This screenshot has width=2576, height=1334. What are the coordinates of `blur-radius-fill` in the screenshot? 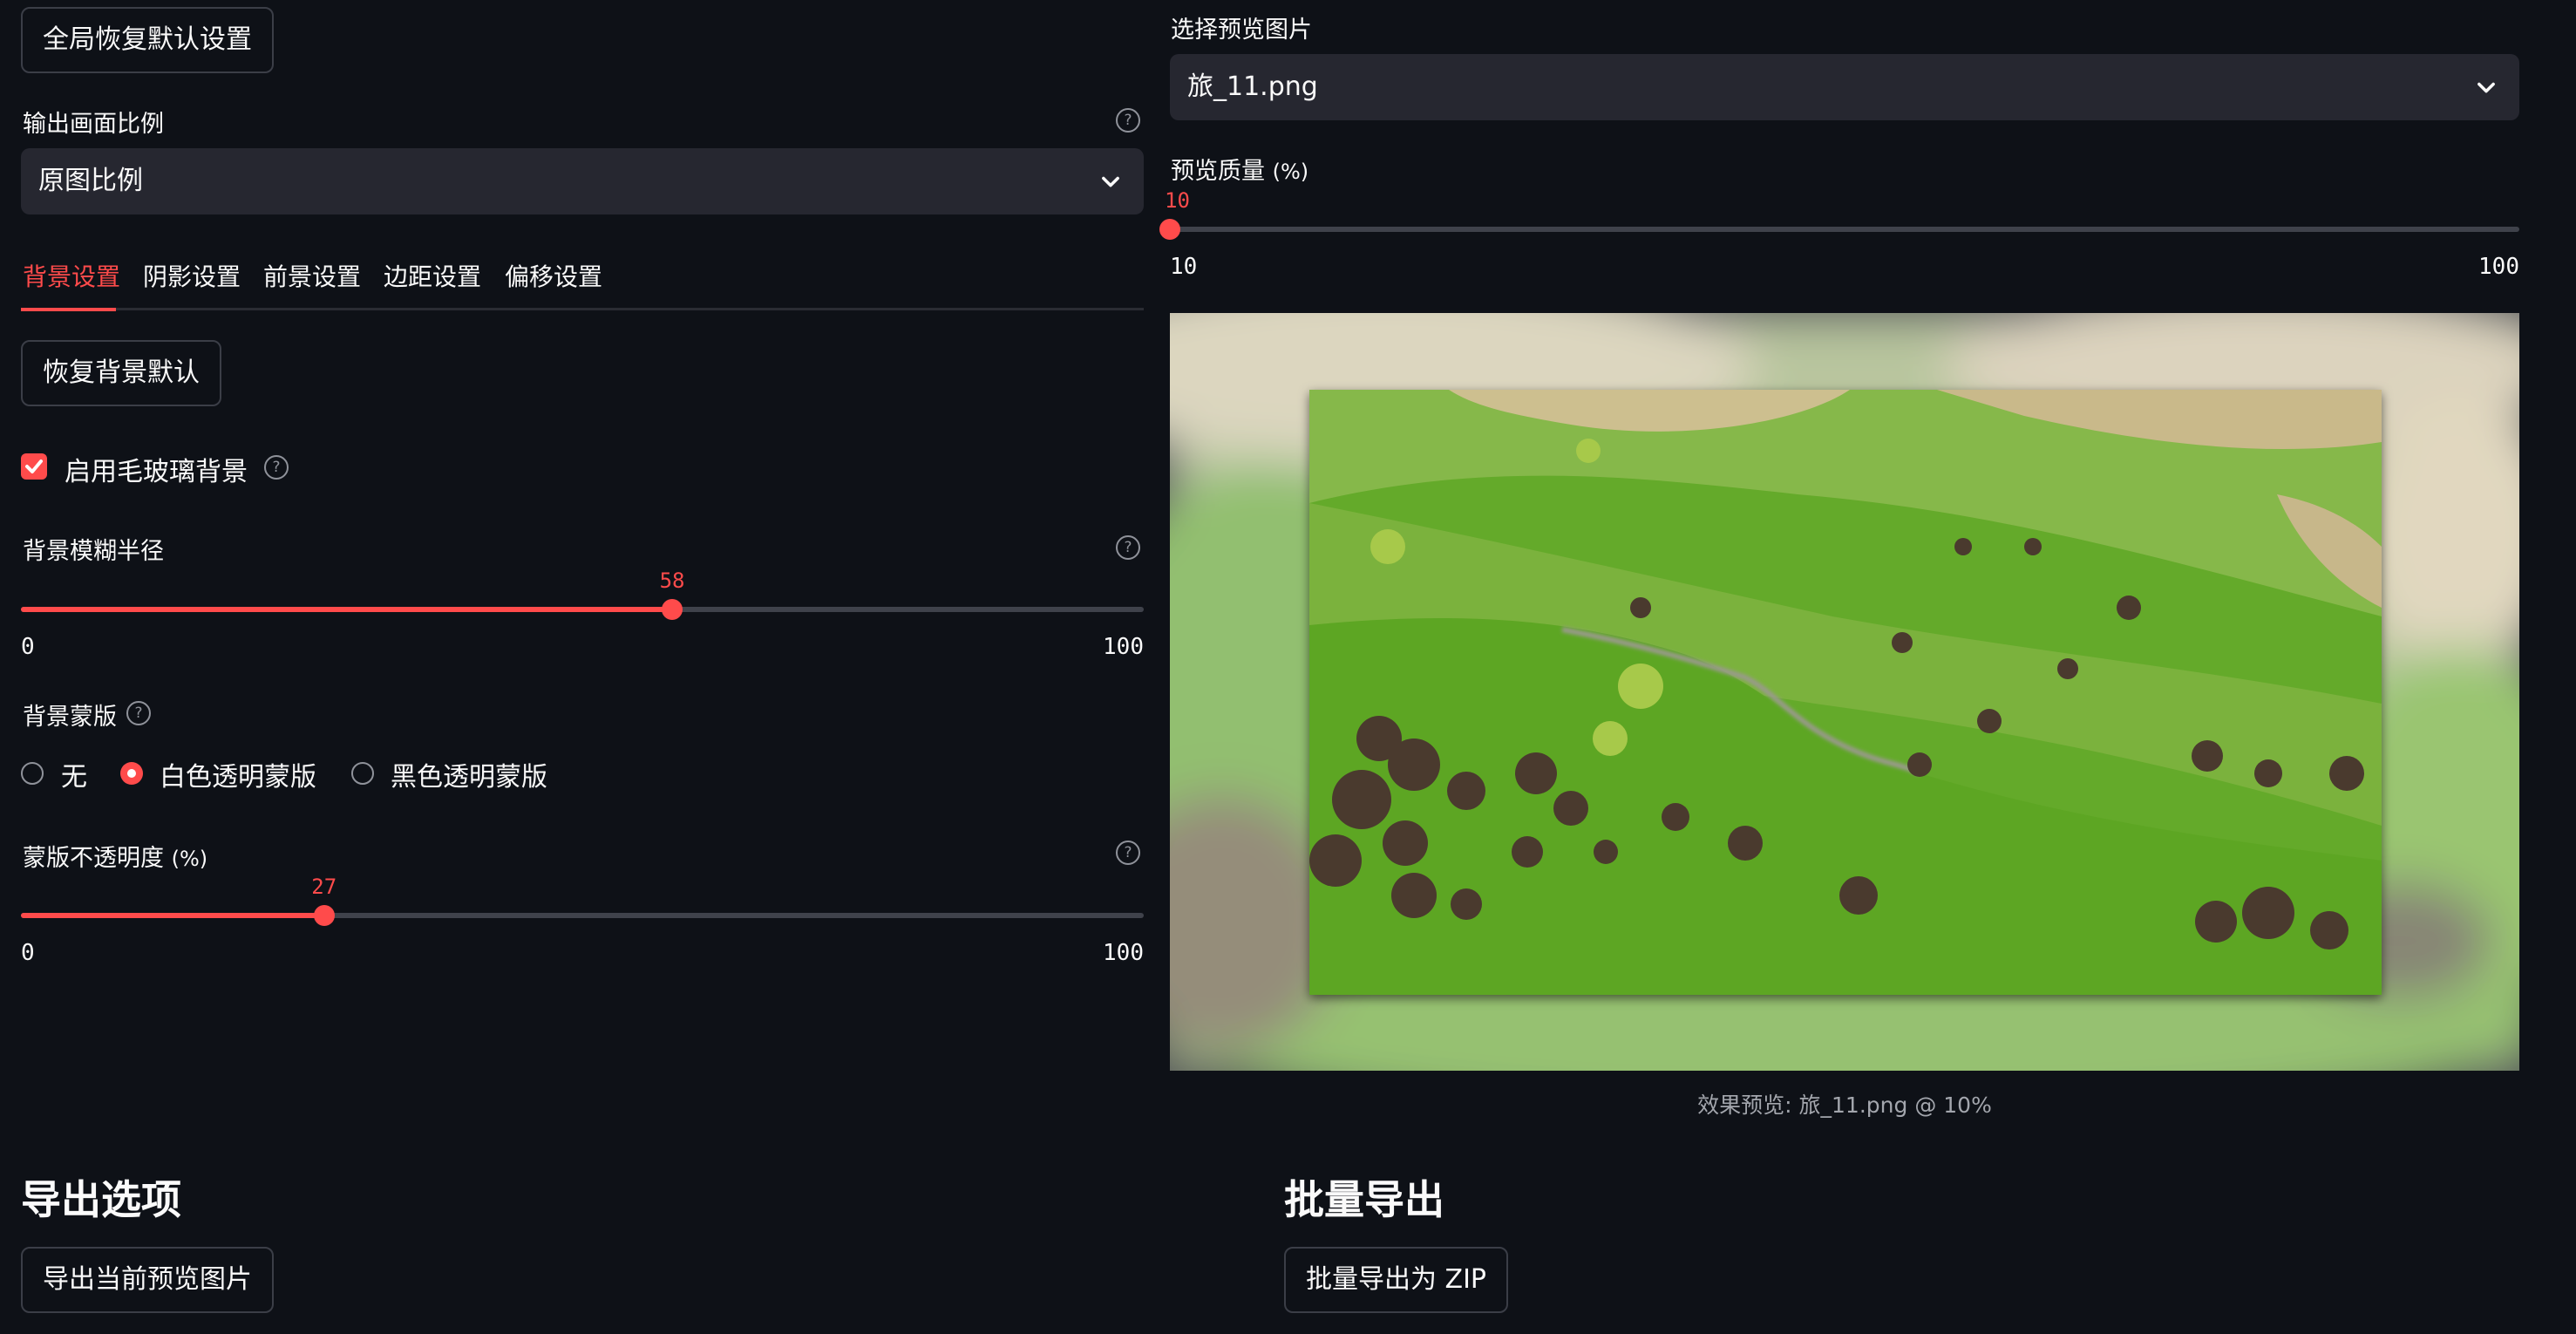 It's located at (347, 609).